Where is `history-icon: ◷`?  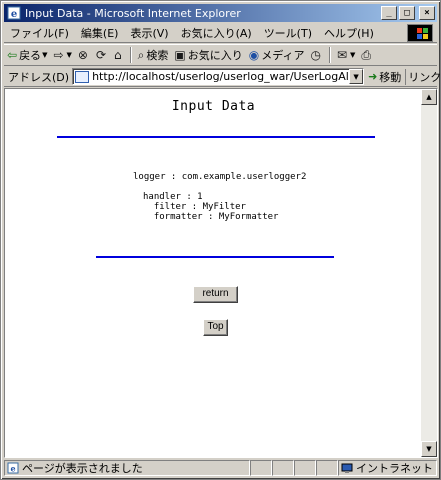
history-icon: ◷ is located at coordinates (315, 55).